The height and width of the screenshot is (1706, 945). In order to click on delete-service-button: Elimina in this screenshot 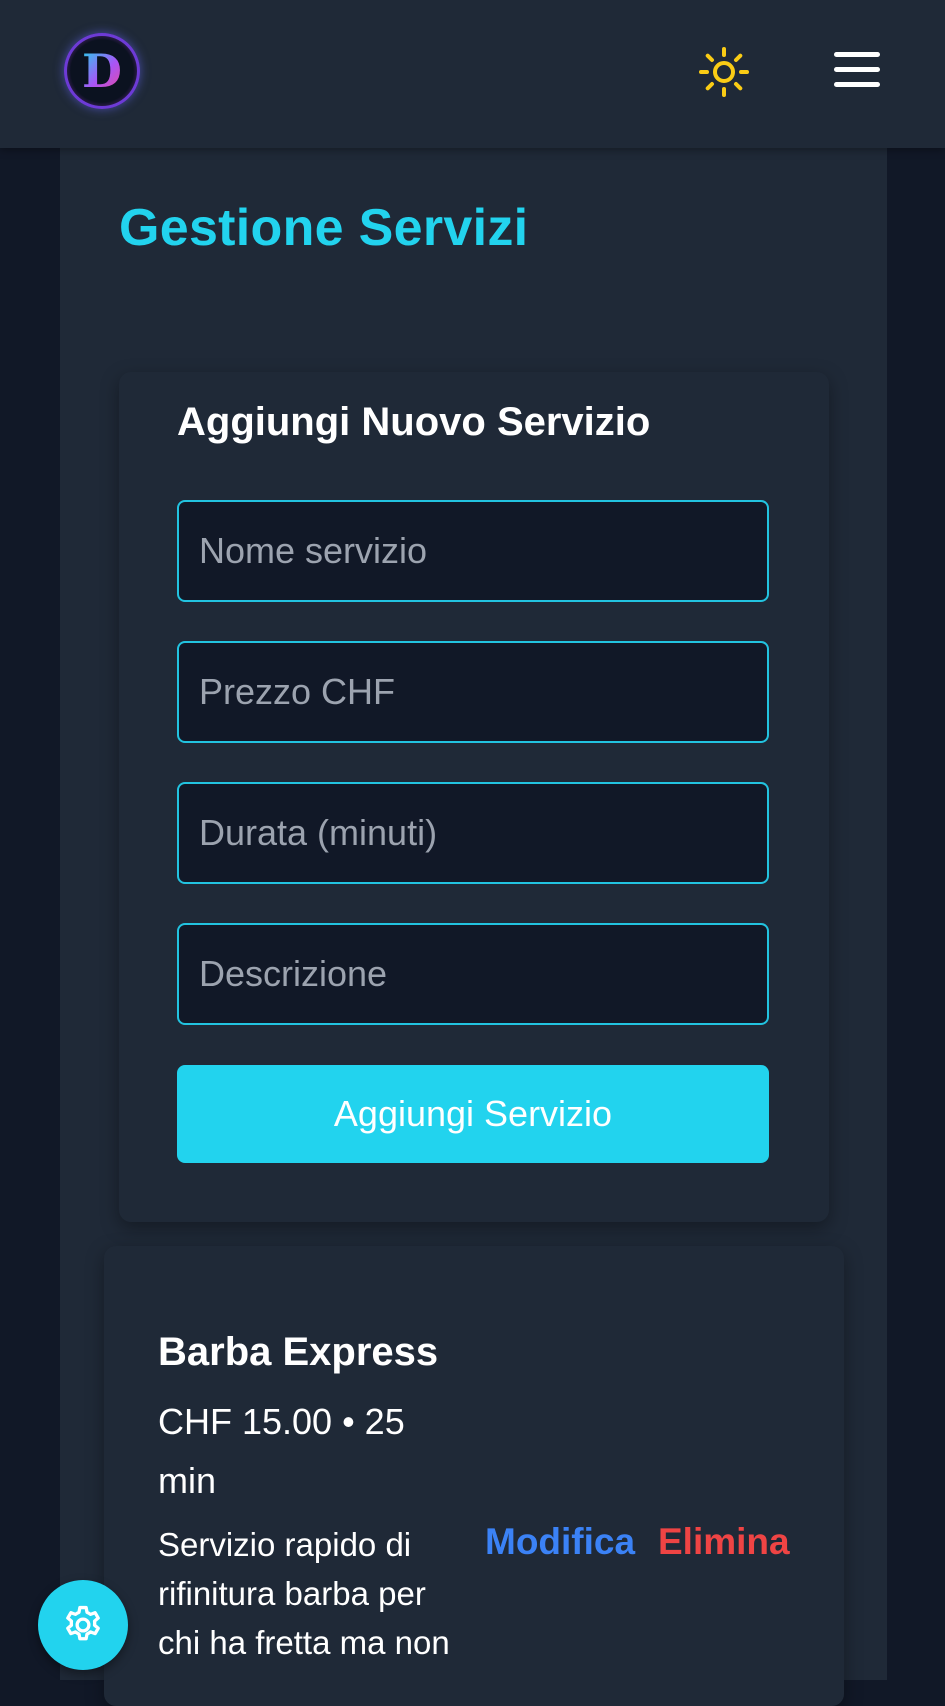, I will do `click(724, 1542)`.